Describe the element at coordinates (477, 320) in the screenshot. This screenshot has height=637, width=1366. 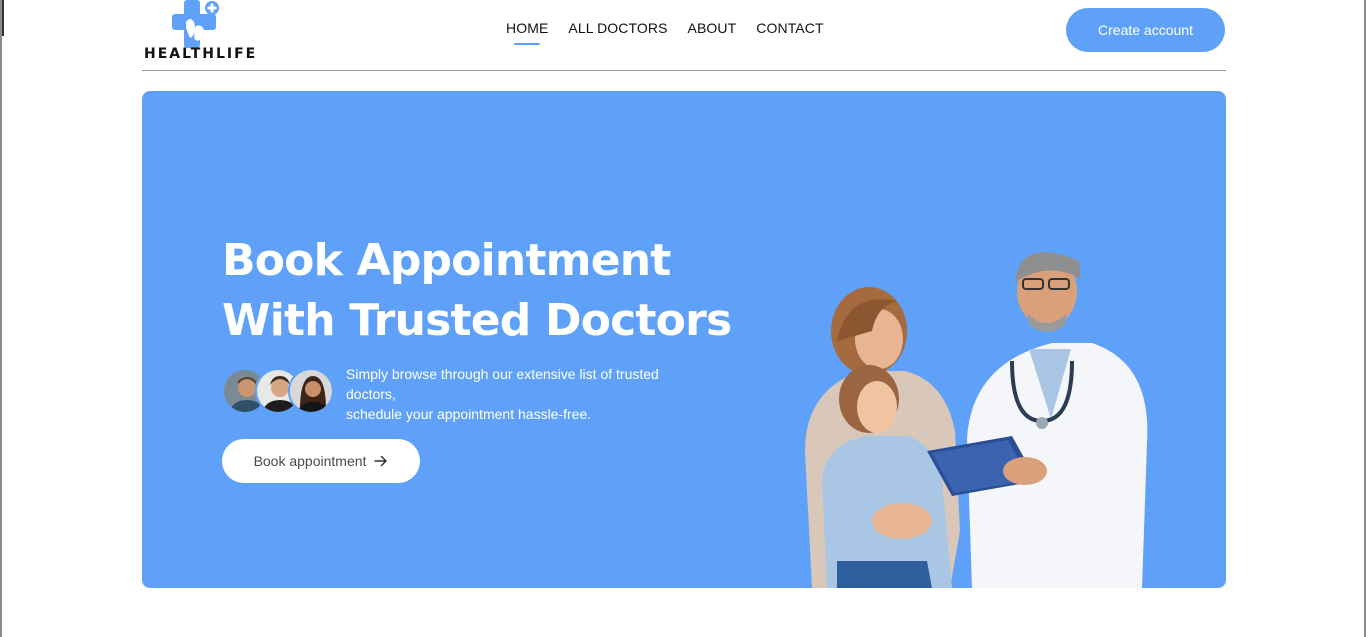
I see `hero-title-line-2: With Trusted Doctors` at that location.